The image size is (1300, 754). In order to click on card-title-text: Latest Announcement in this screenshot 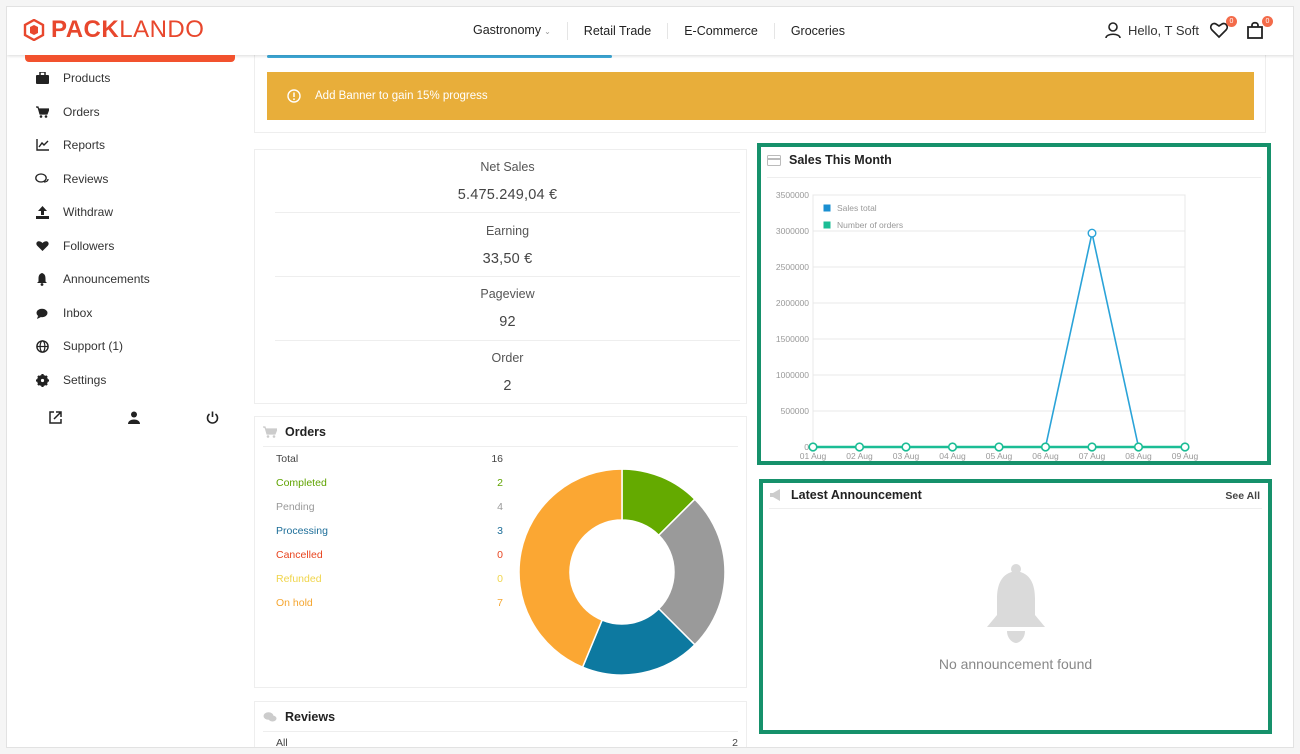, I will do `click(856, 495)`.